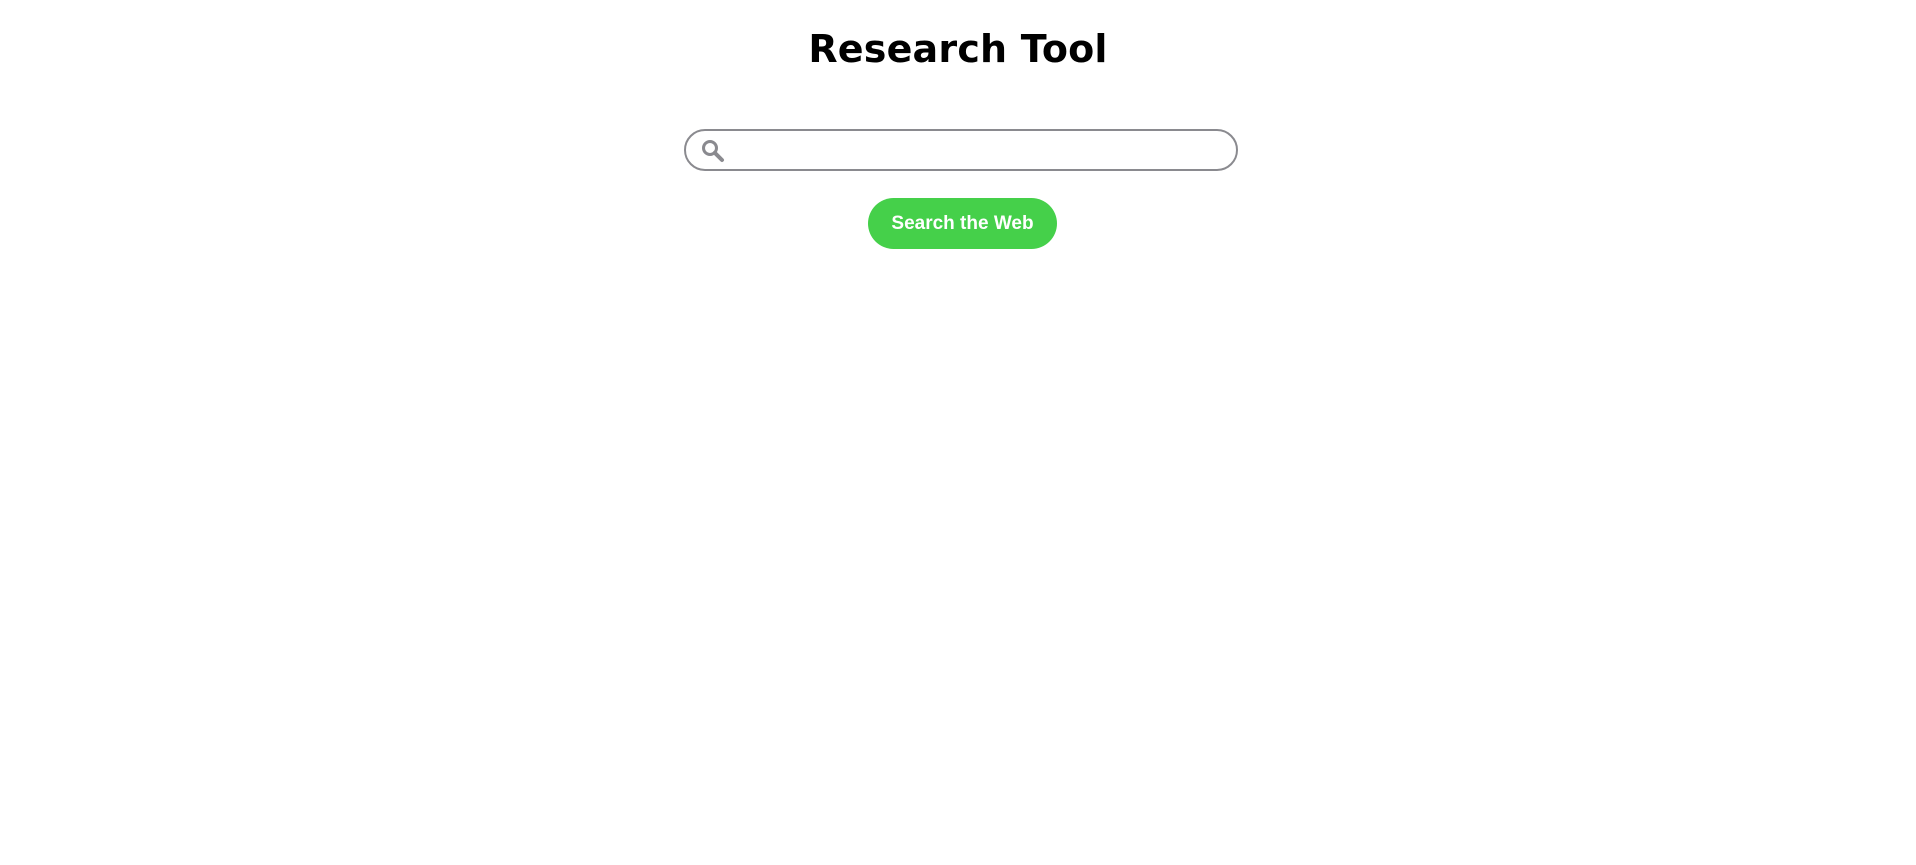  I want to click on search-the-web-button: Search the Web, so click(962, 223).